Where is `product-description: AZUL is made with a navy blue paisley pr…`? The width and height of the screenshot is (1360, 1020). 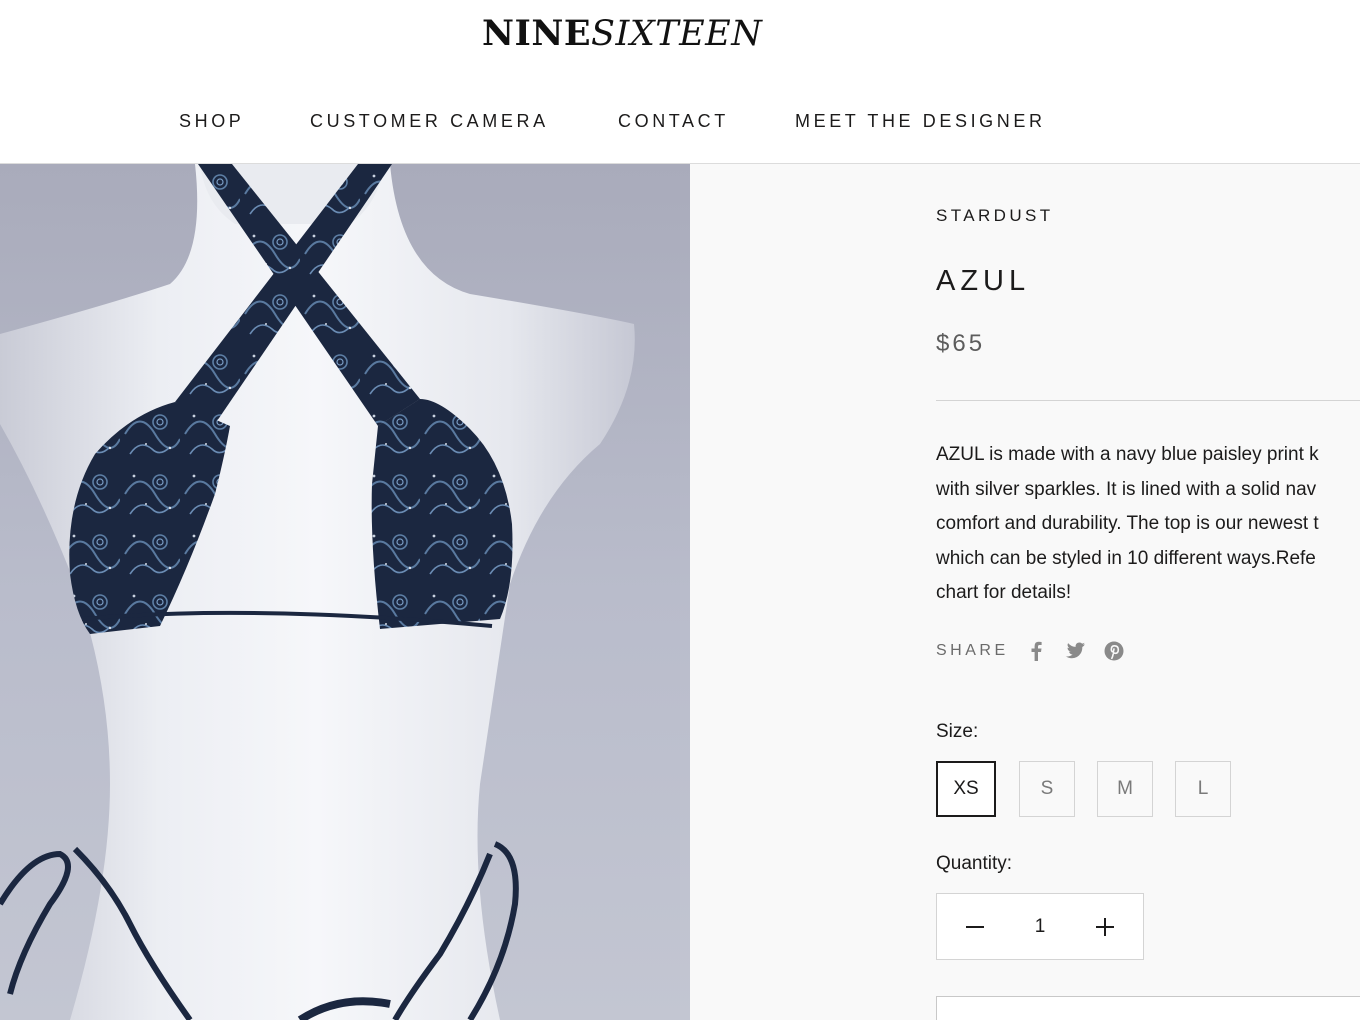
product-description: AZUL is made with a navy blue paisley pr… is located at coordinates (1148, 524).